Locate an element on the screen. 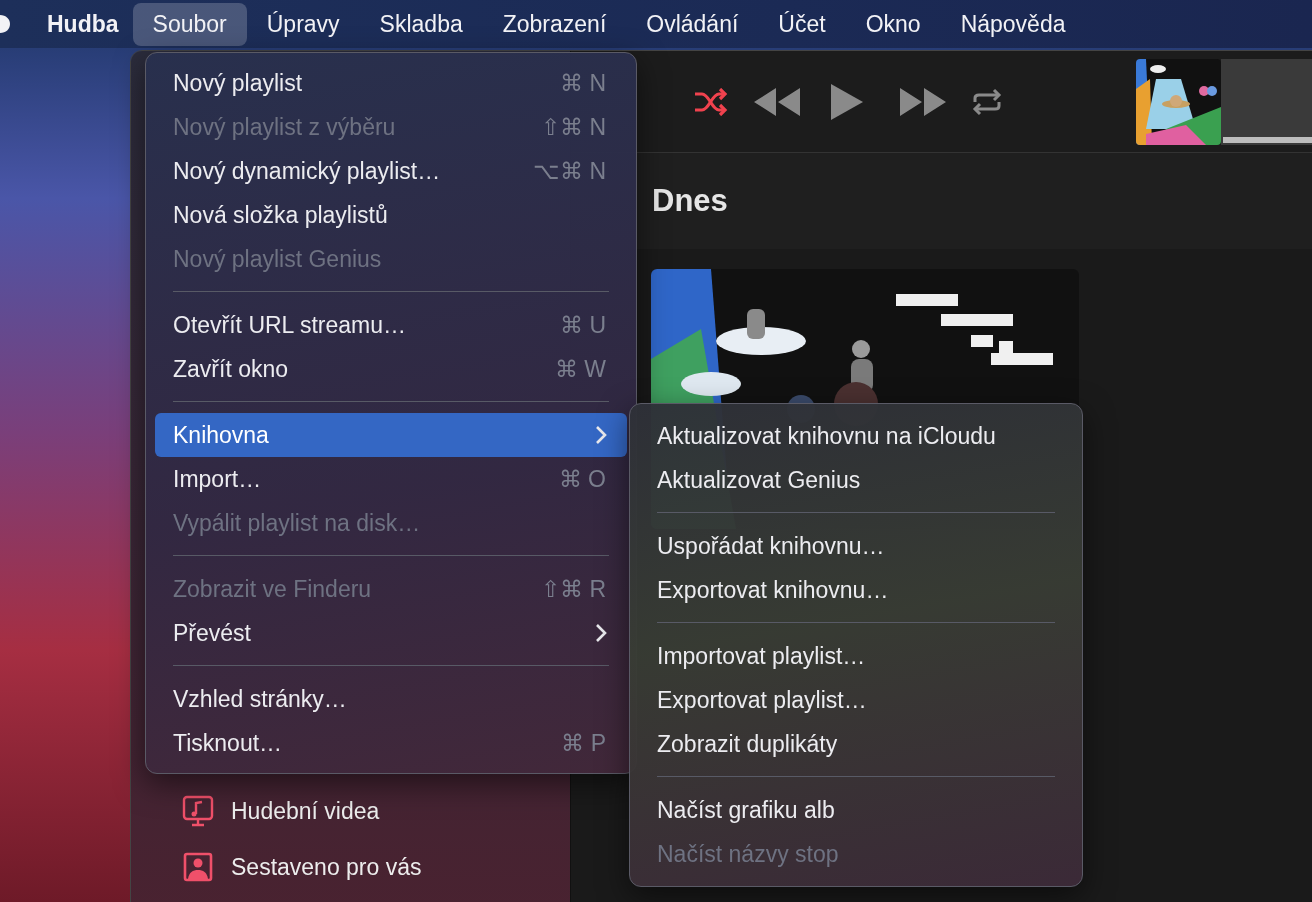 The height and width of the screenshot is (902, 1312). menu-item: Aktualizovat knihovnu na iCloudu is located at coordinates (856, 436).